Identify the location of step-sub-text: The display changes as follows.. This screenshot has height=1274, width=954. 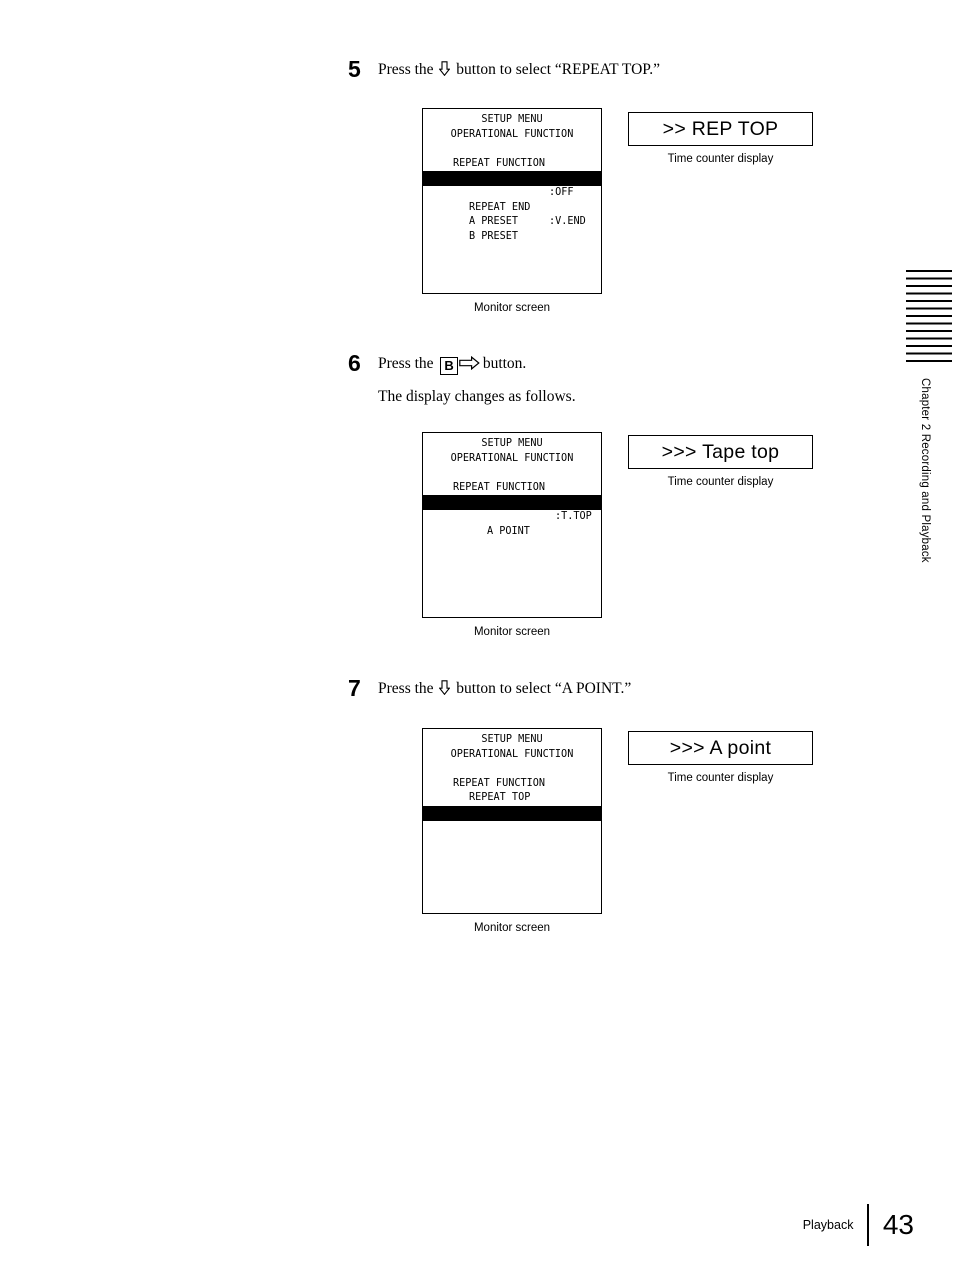
(477, 396).